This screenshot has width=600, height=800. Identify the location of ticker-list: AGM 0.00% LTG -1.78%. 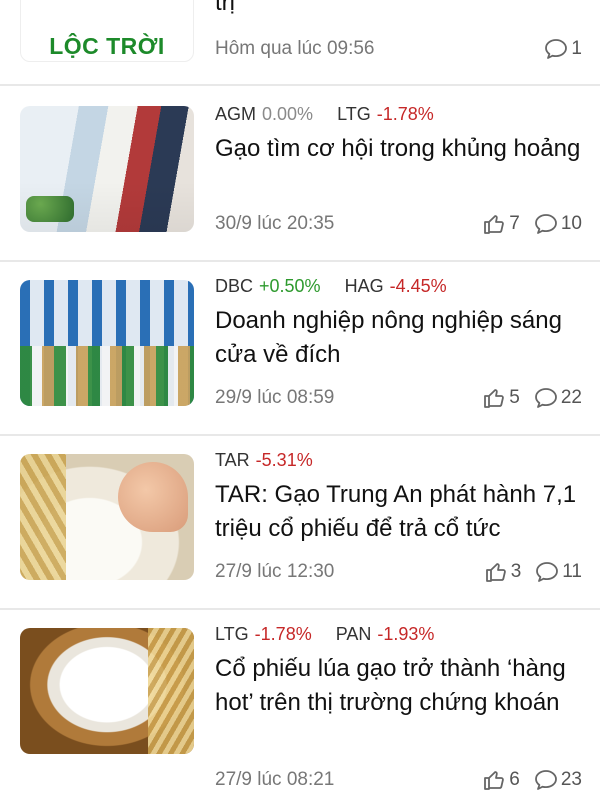
(398, 117).